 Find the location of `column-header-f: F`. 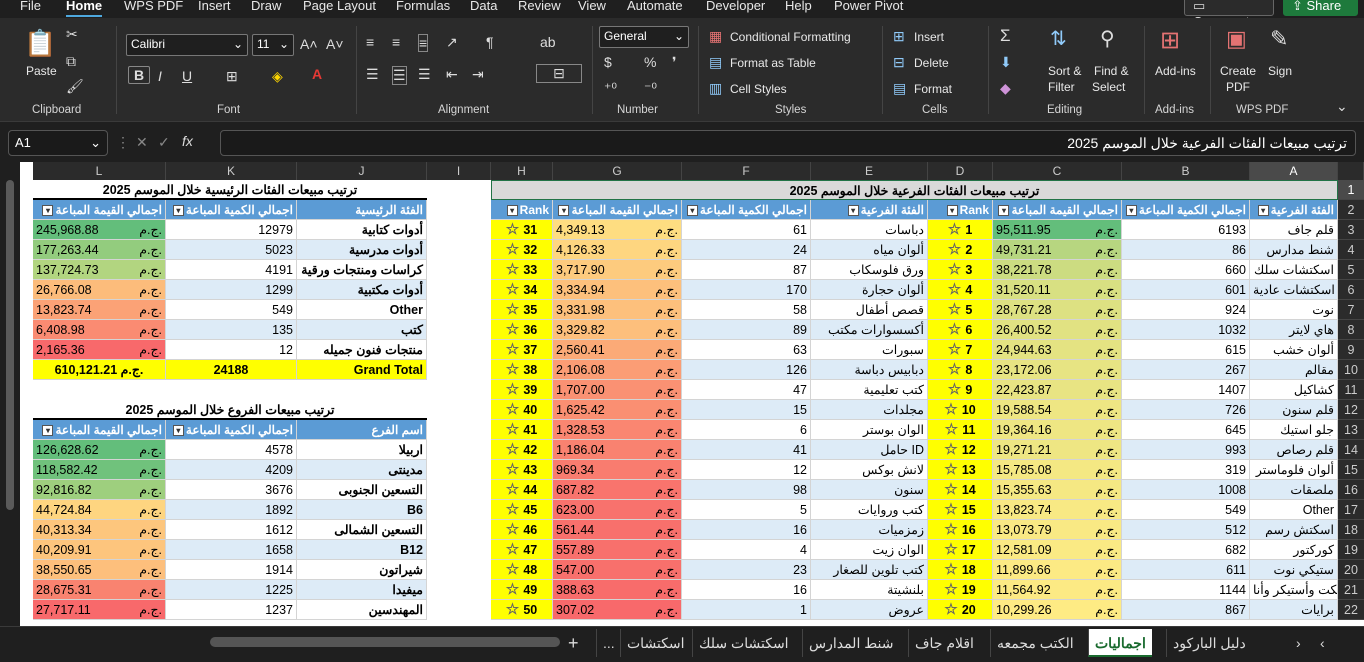

column-header-f: F is located at coordinates (746, 171).